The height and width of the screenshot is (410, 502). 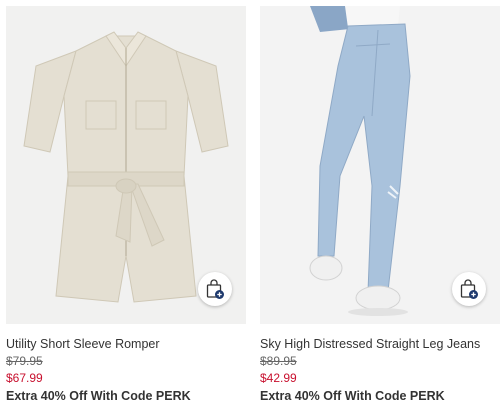 I want to click on original-price: $89.95, so click(x=278, y=361).